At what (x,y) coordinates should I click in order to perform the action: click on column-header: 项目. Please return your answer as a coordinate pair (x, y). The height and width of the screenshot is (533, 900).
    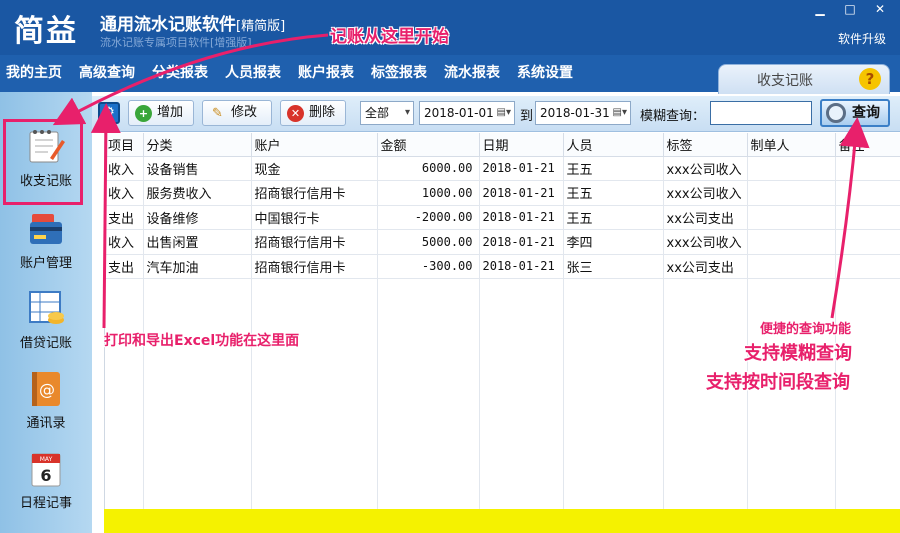
    Looking at the image, I should click on (124, 145).